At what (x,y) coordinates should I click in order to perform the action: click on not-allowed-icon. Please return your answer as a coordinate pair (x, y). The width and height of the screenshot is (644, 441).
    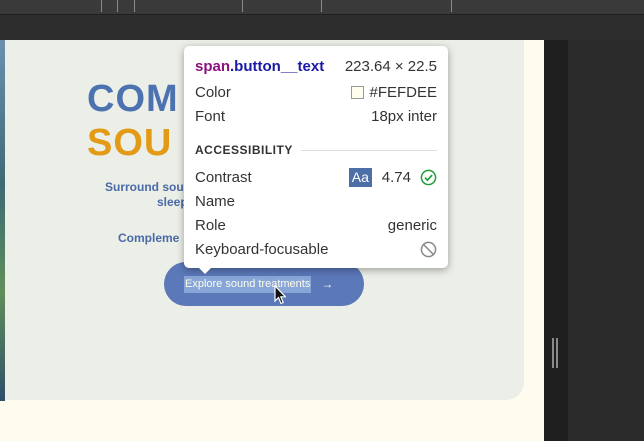
    Looking at the image, I should click on (428, 249).